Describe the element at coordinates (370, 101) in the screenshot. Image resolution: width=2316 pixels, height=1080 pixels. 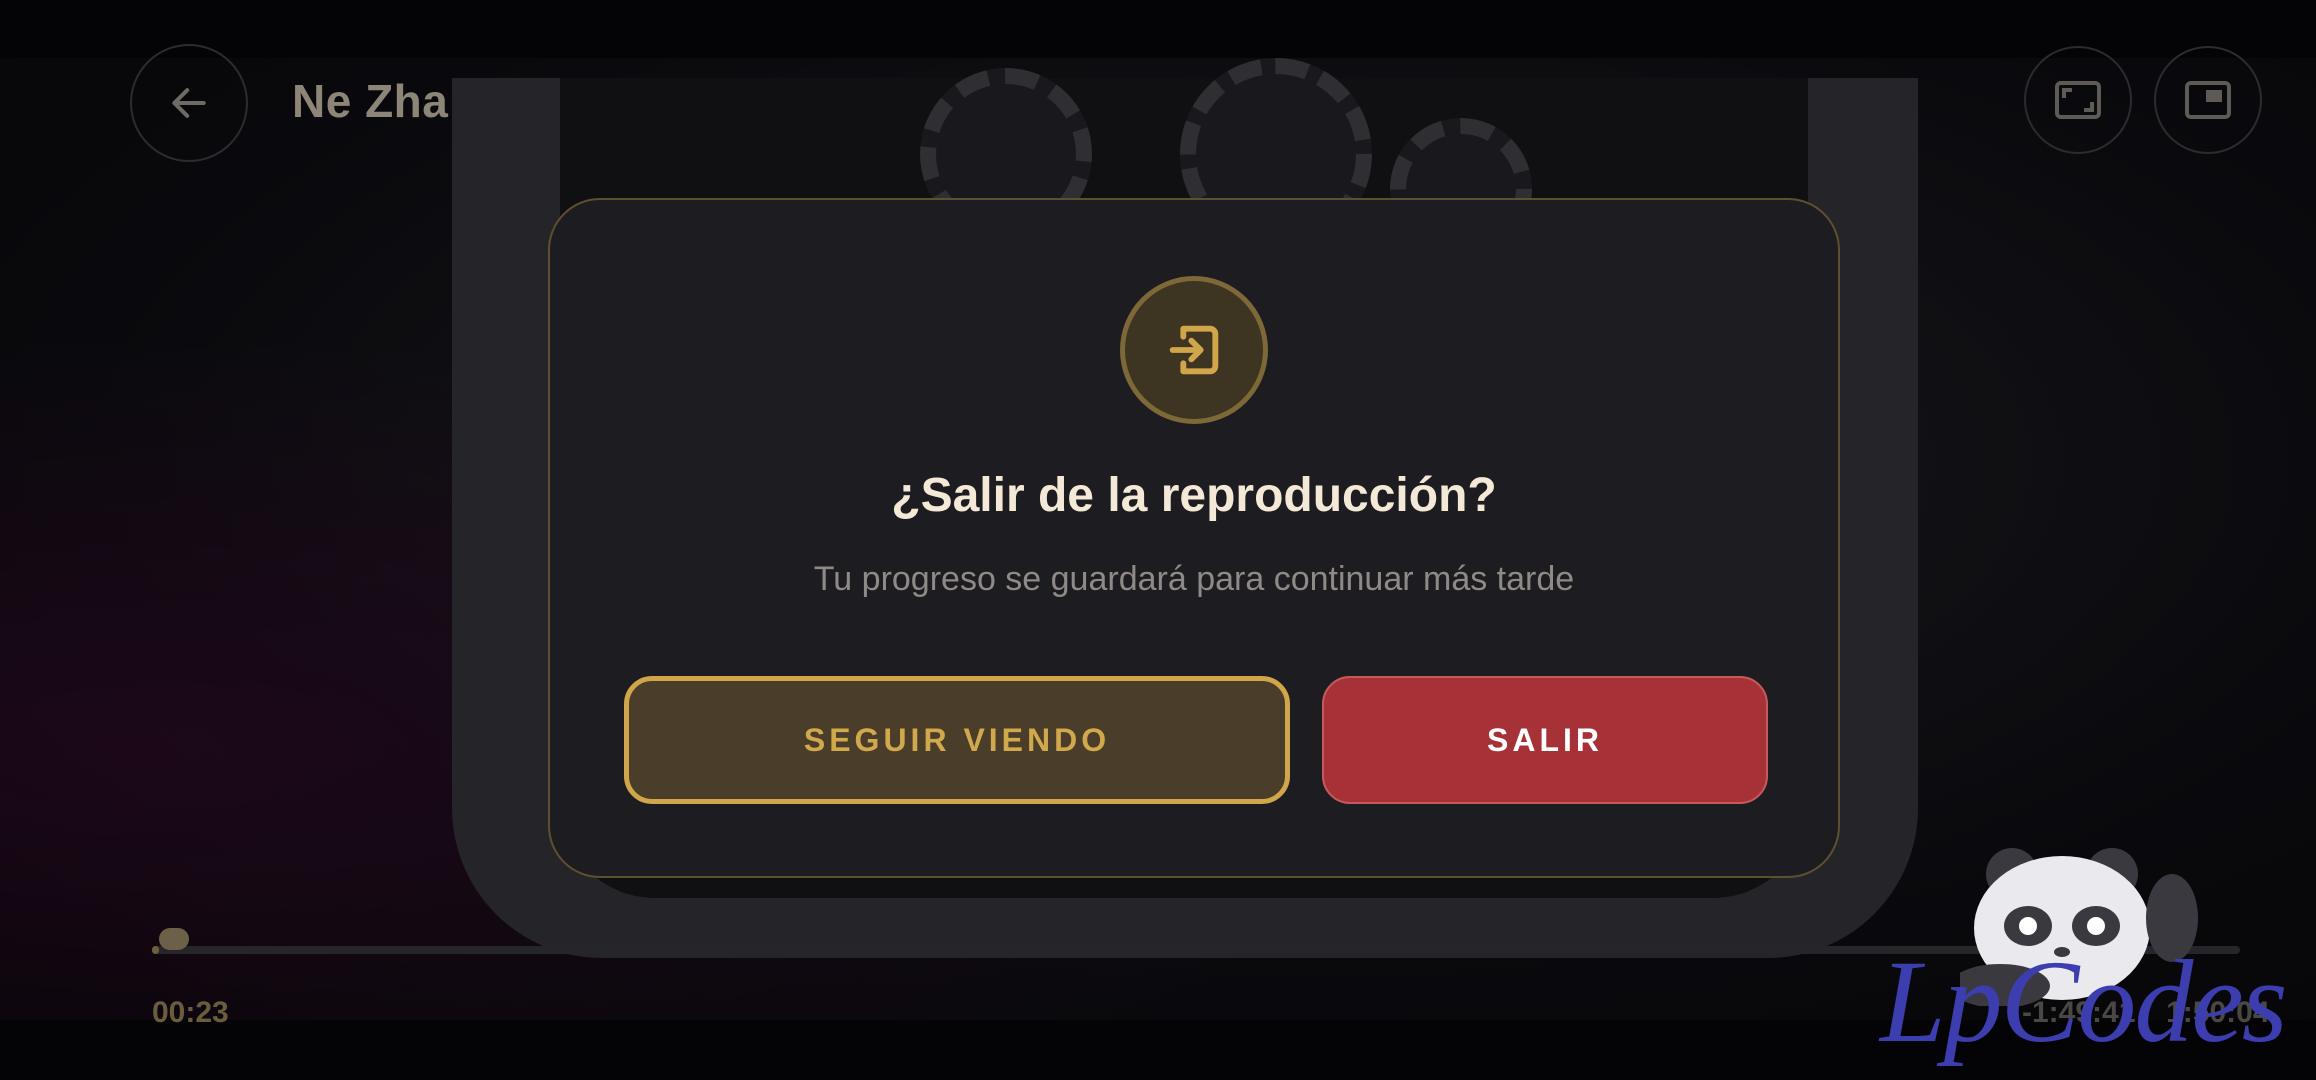
I see `video-title: Ne Zha` at that location.